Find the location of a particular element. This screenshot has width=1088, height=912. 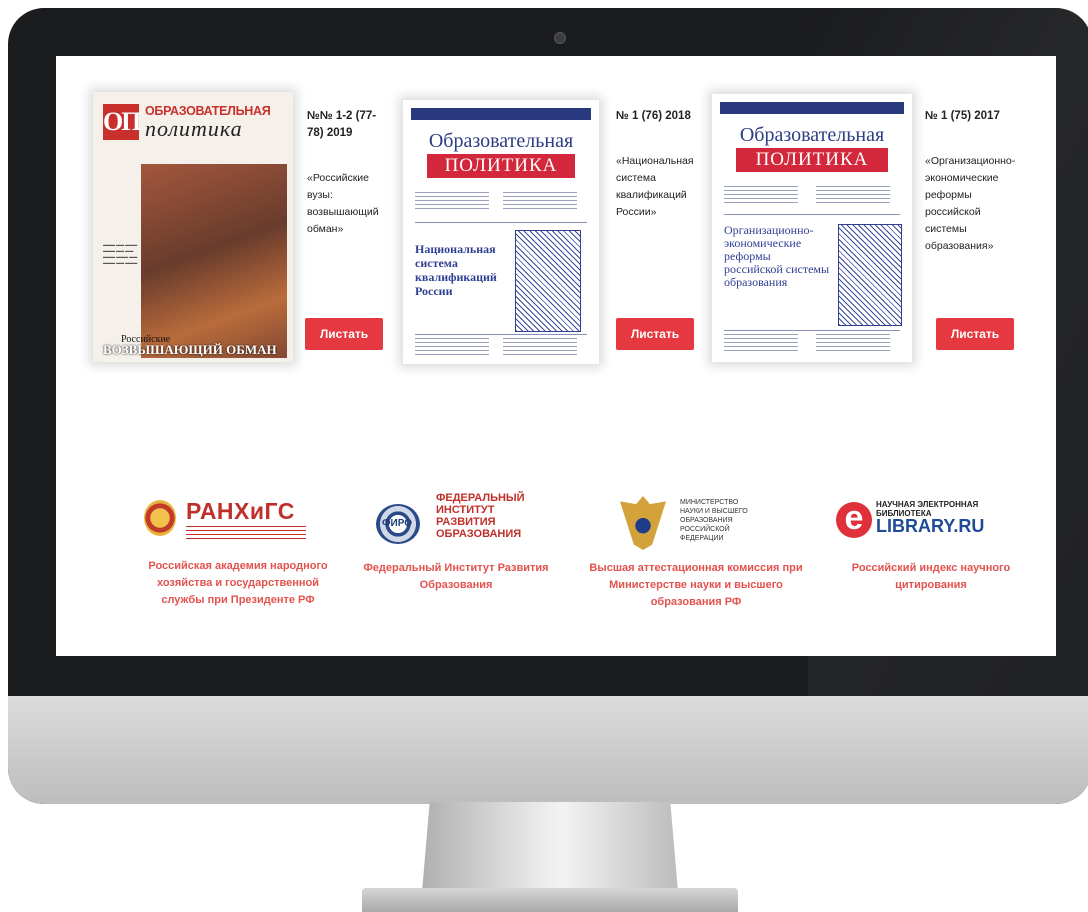

ranepa-emblem-icon is located at coordinates (160, 518).